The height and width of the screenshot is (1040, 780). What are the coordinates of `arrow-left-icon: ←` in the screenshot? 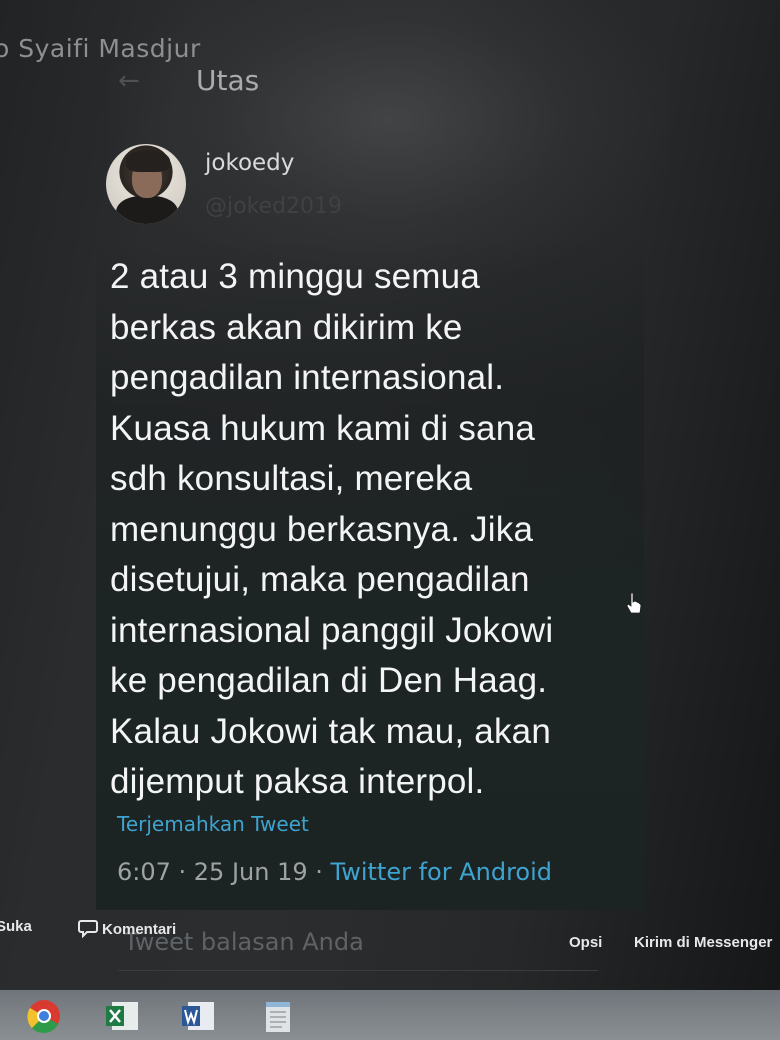 It's located at (129, 81).